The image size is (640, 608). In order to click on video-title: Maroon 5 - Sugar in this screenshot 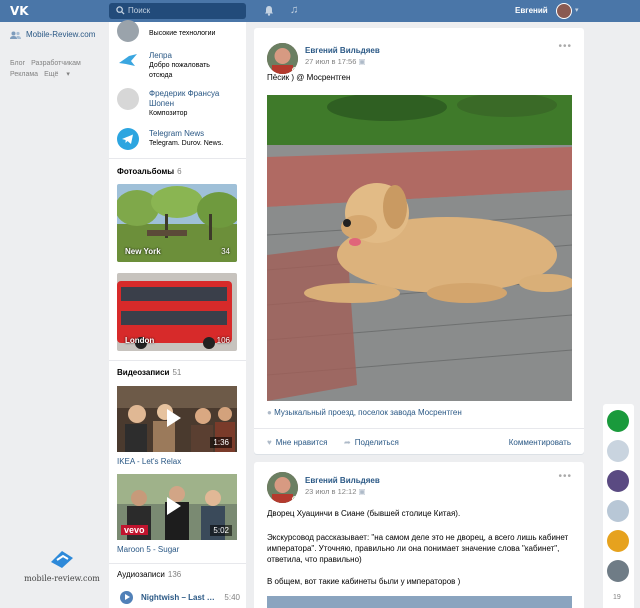, I will do `click(148, 549)`.